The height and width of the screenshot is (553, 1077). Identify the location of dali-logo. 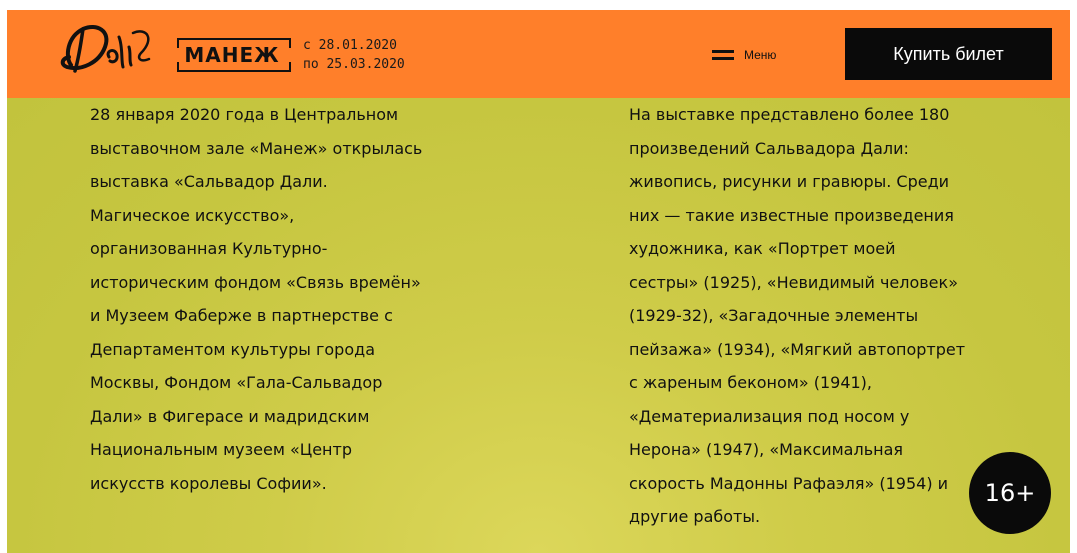
(109, 48).